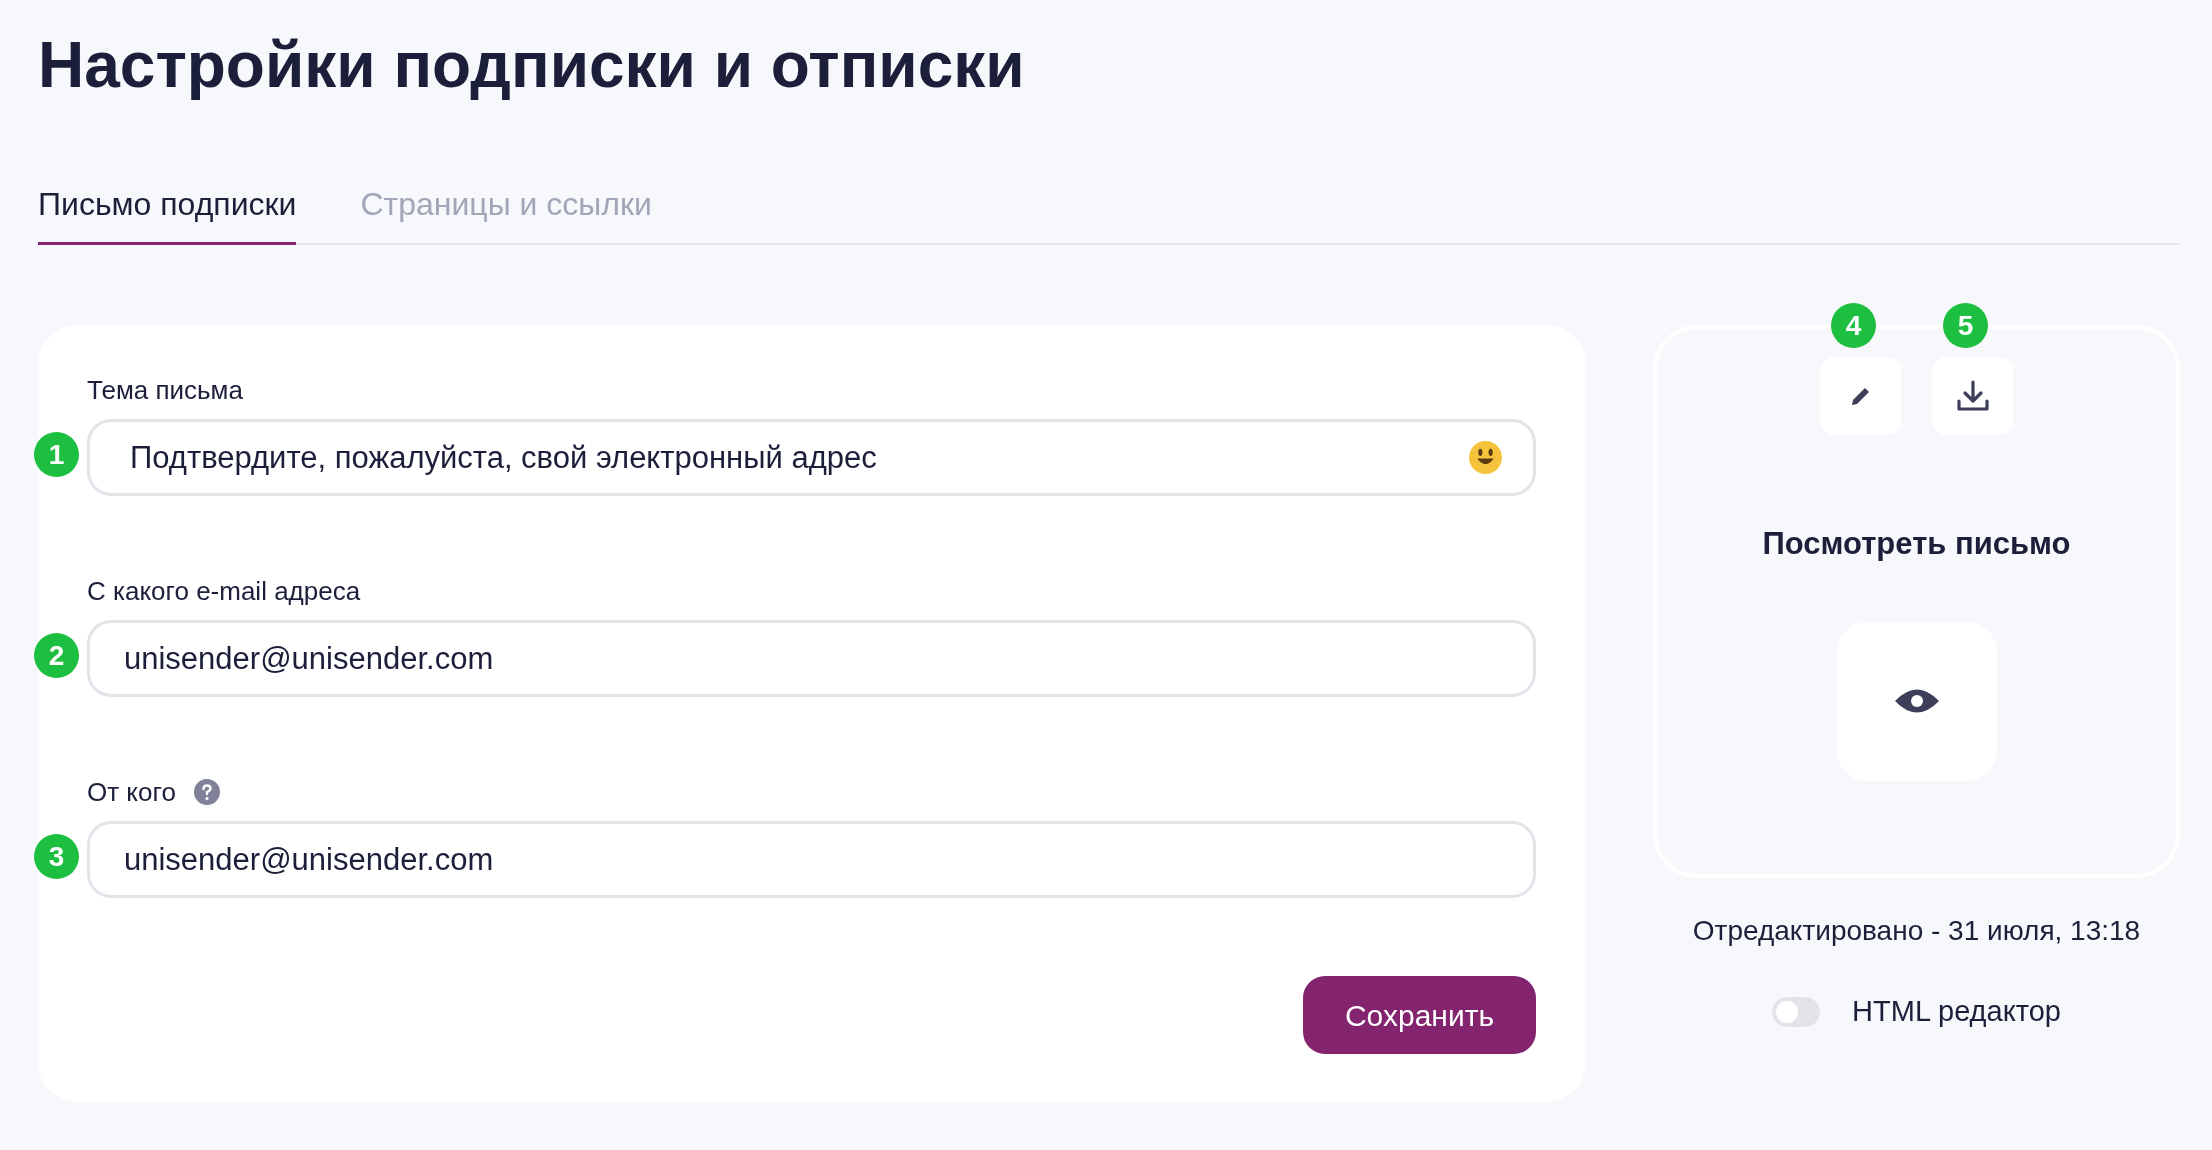 The height and width of the screenshot is (1150, 2212). Describe the element at coordinates (1485, 457) in the screenshot. I see `smiley-icon` at that location.